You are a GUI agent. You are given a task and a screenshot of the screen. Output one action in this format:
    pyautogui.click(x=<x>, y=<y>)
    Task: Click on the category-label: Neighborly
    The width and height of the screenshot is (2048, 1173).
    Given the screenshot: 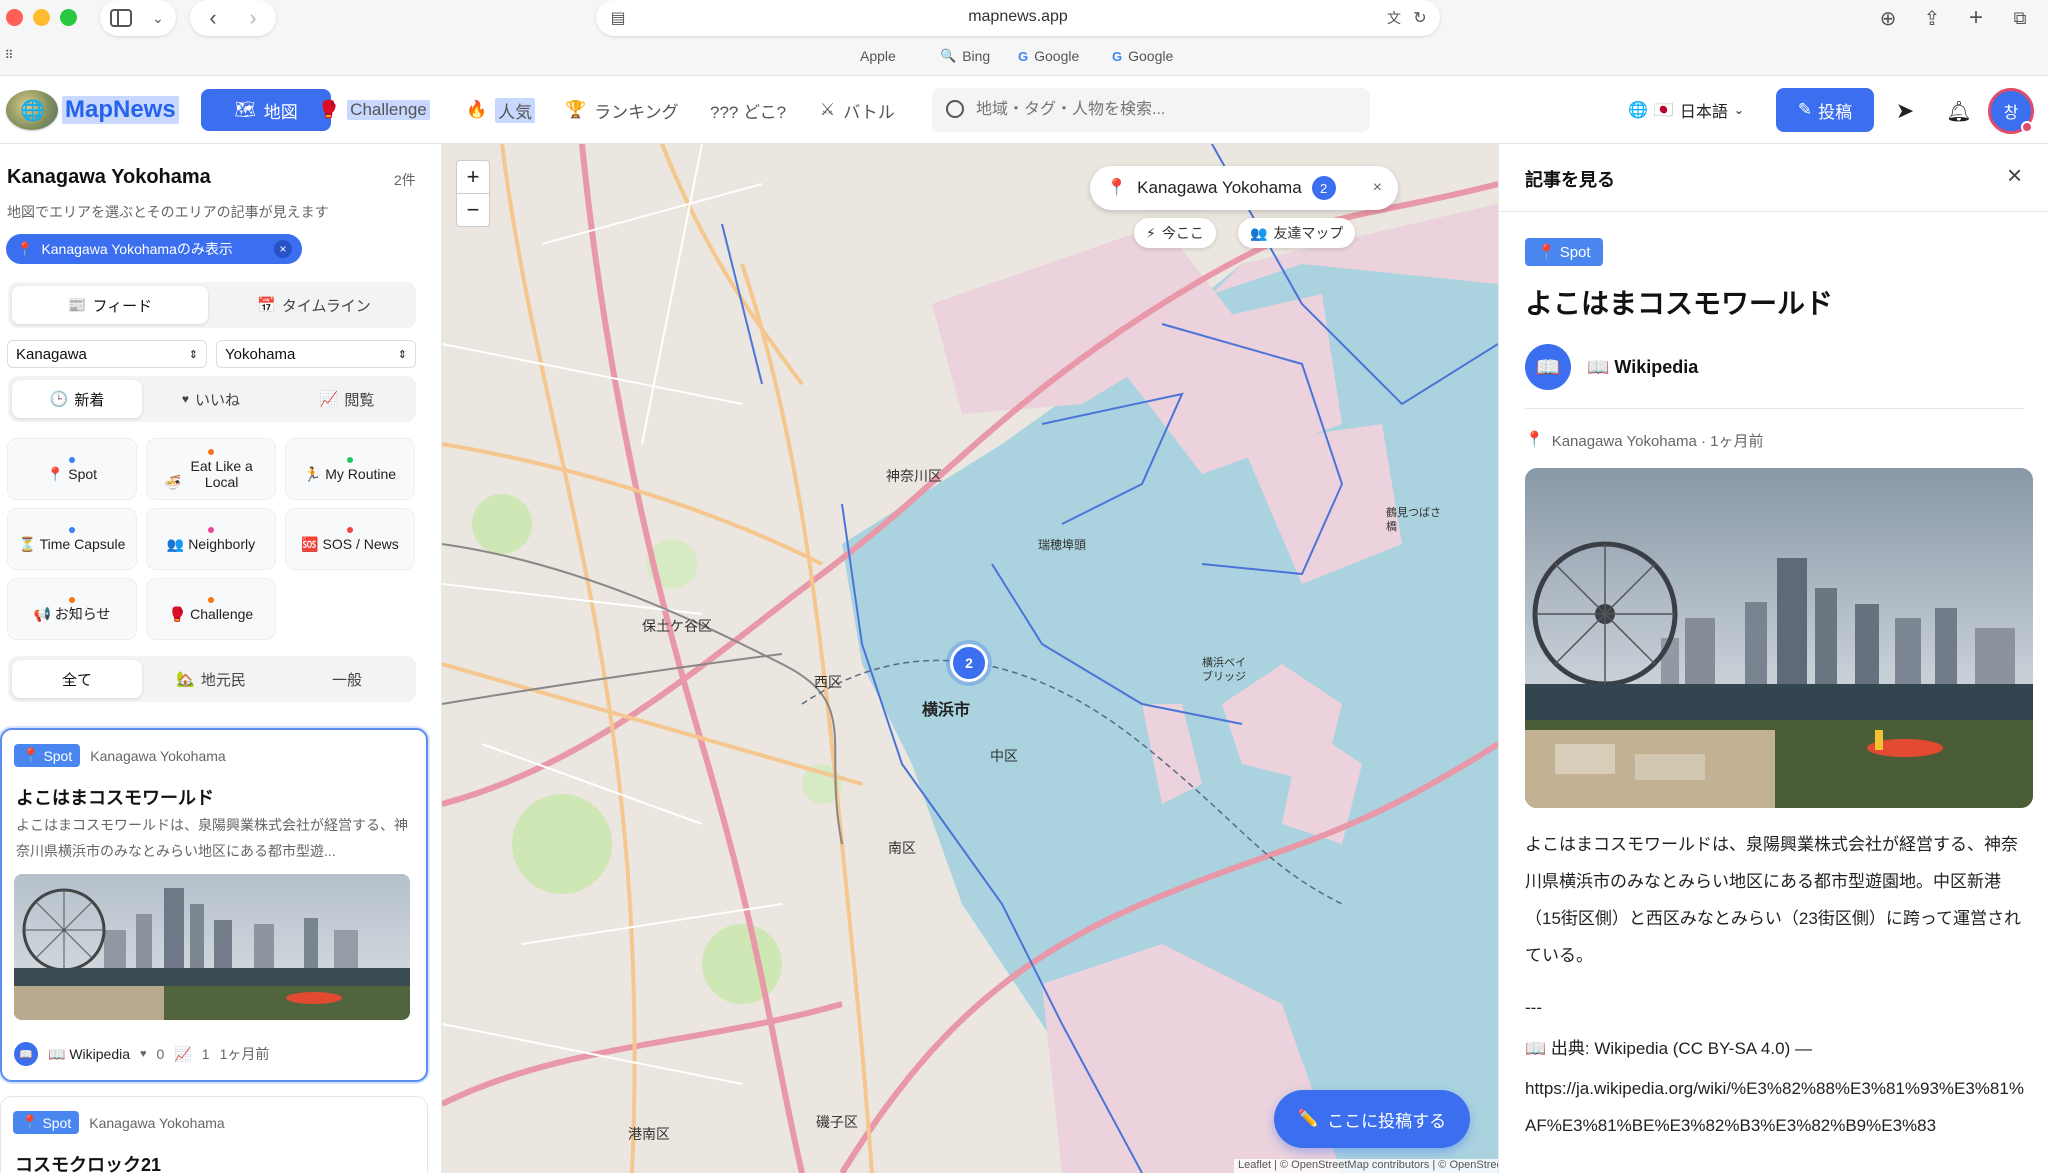 What is the action you would take?
    pyautogui.click(x=222, y=543)
    